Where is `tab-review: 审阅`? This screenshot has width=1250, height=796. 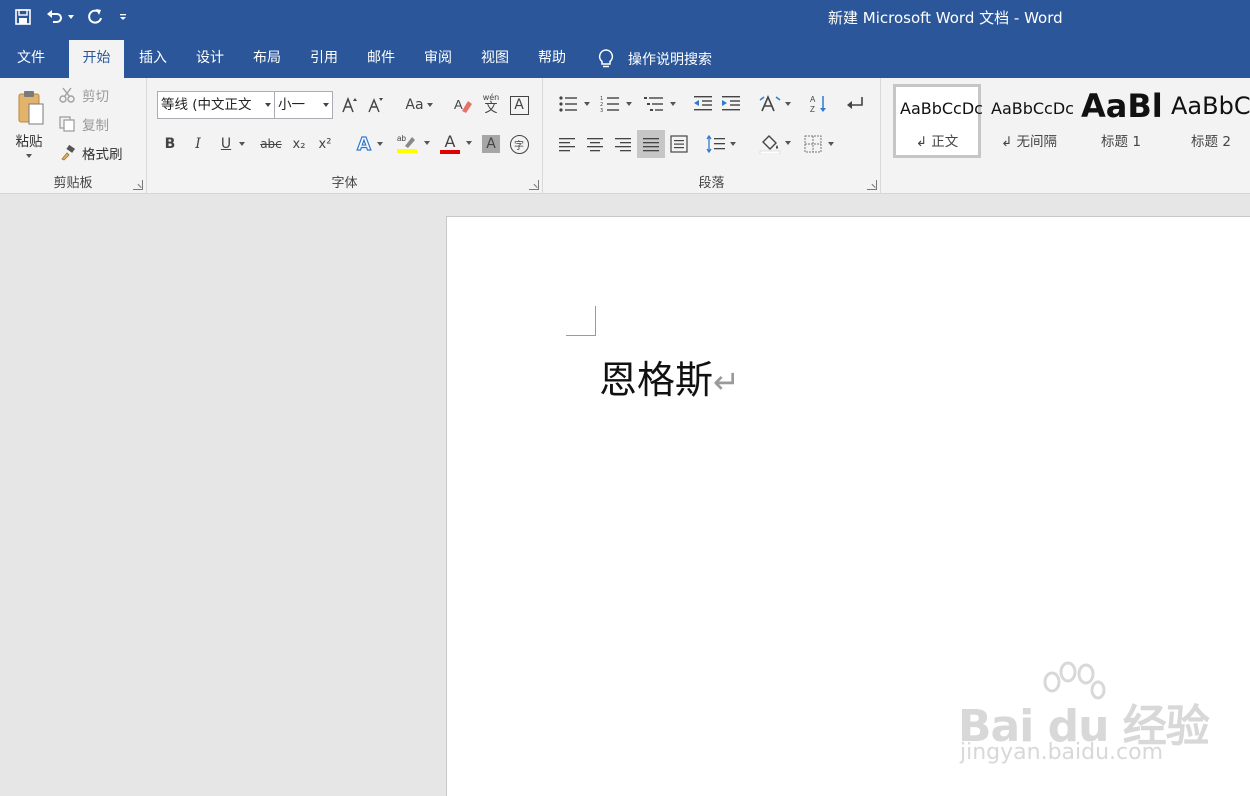
tab-review: 审阅 is located at coordinates (438, 59).